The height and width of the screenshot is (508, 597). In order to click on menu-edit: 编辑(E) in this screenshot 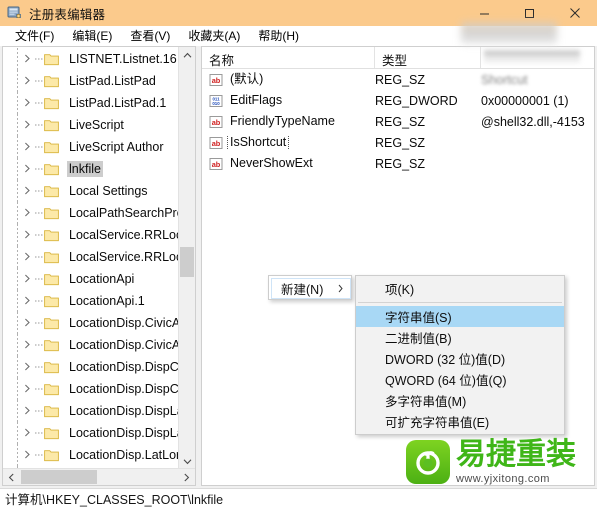, I will do `click(92, 36)`.